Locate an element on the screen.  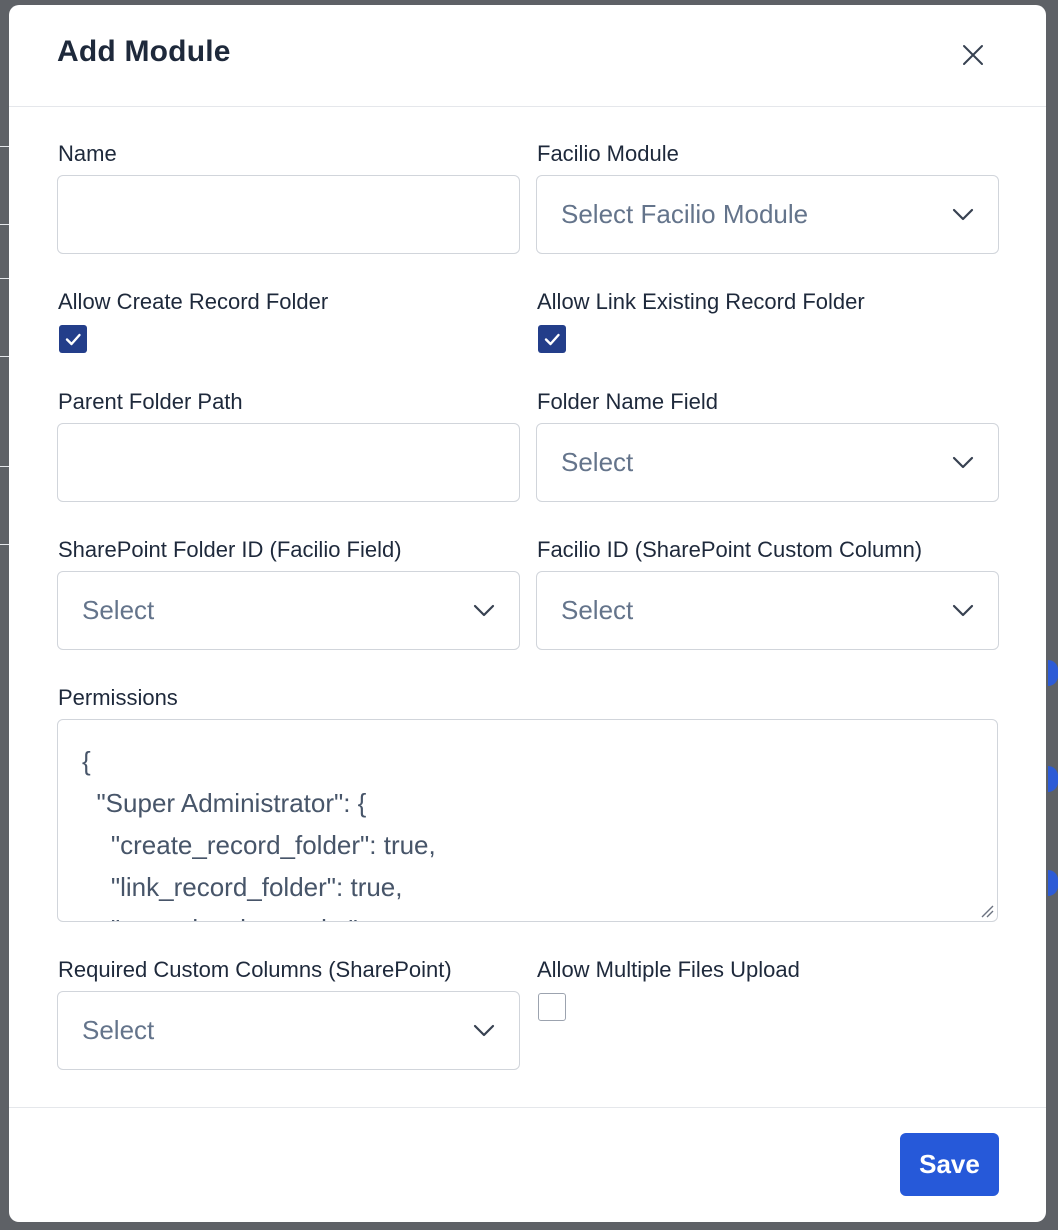
modal-footer-divider is located at coordinates (527, 1107).